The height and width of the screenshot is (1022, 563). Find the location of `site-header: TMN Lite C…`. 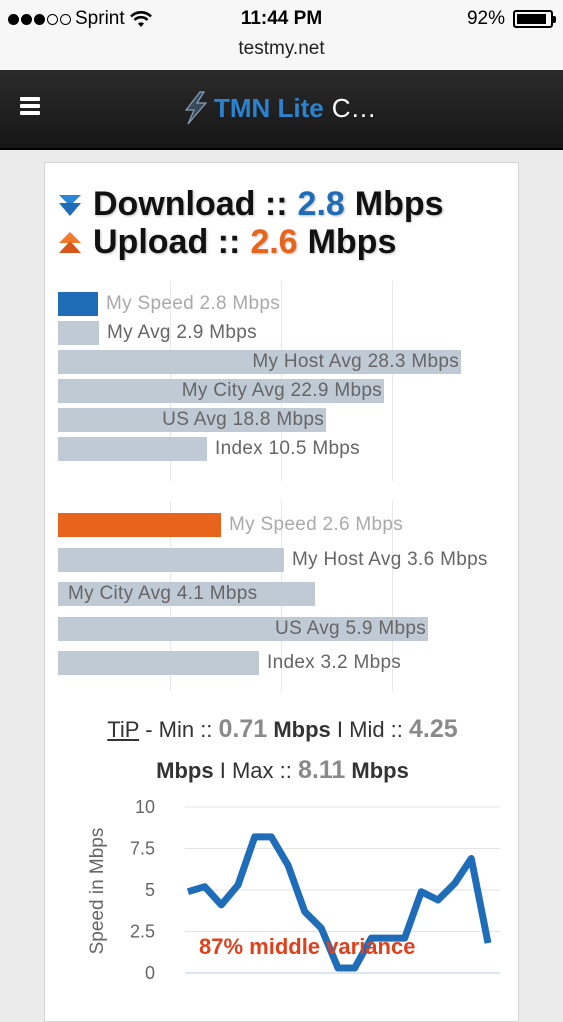

site-header: TMN Lite C… is located at coordinates (281, 110).